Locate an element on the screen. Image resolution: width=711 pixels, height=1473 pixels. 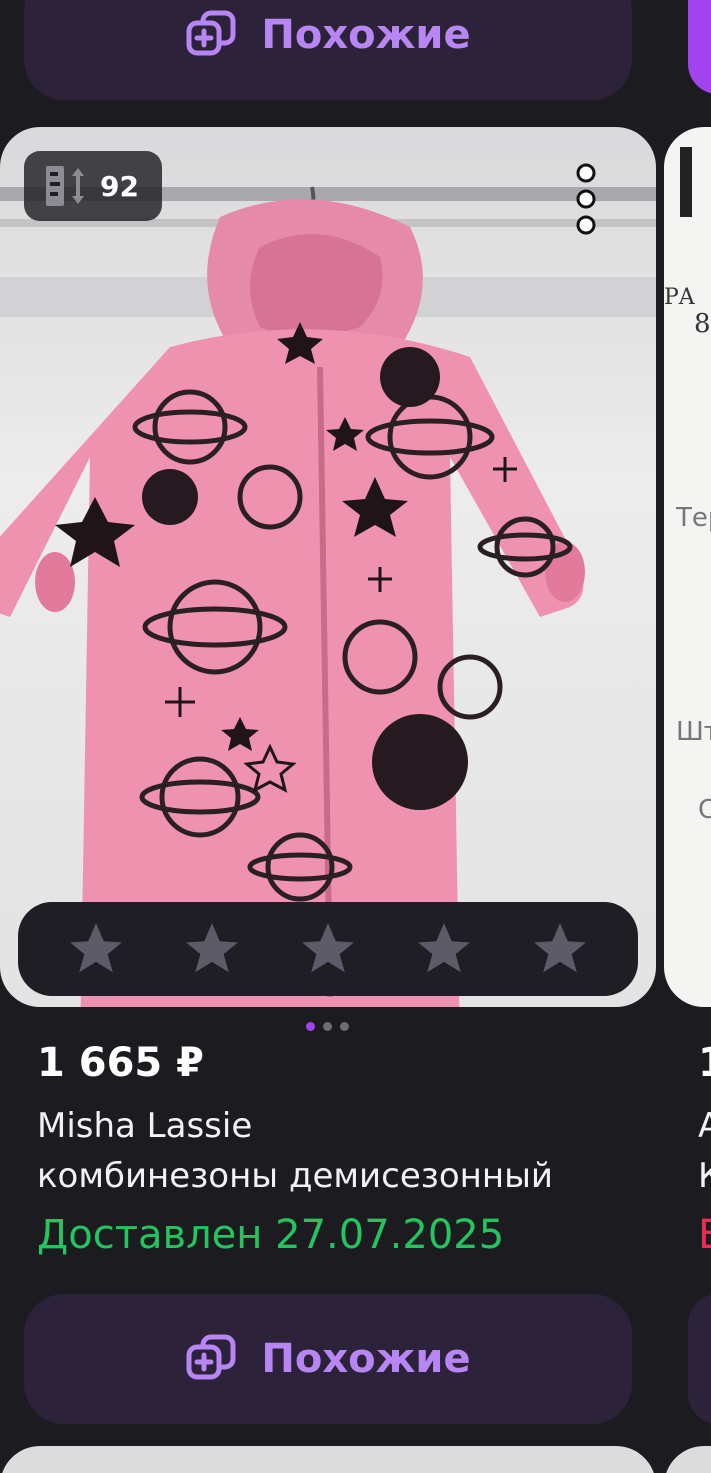
size-height-icon is located at coordinates (65, 186).